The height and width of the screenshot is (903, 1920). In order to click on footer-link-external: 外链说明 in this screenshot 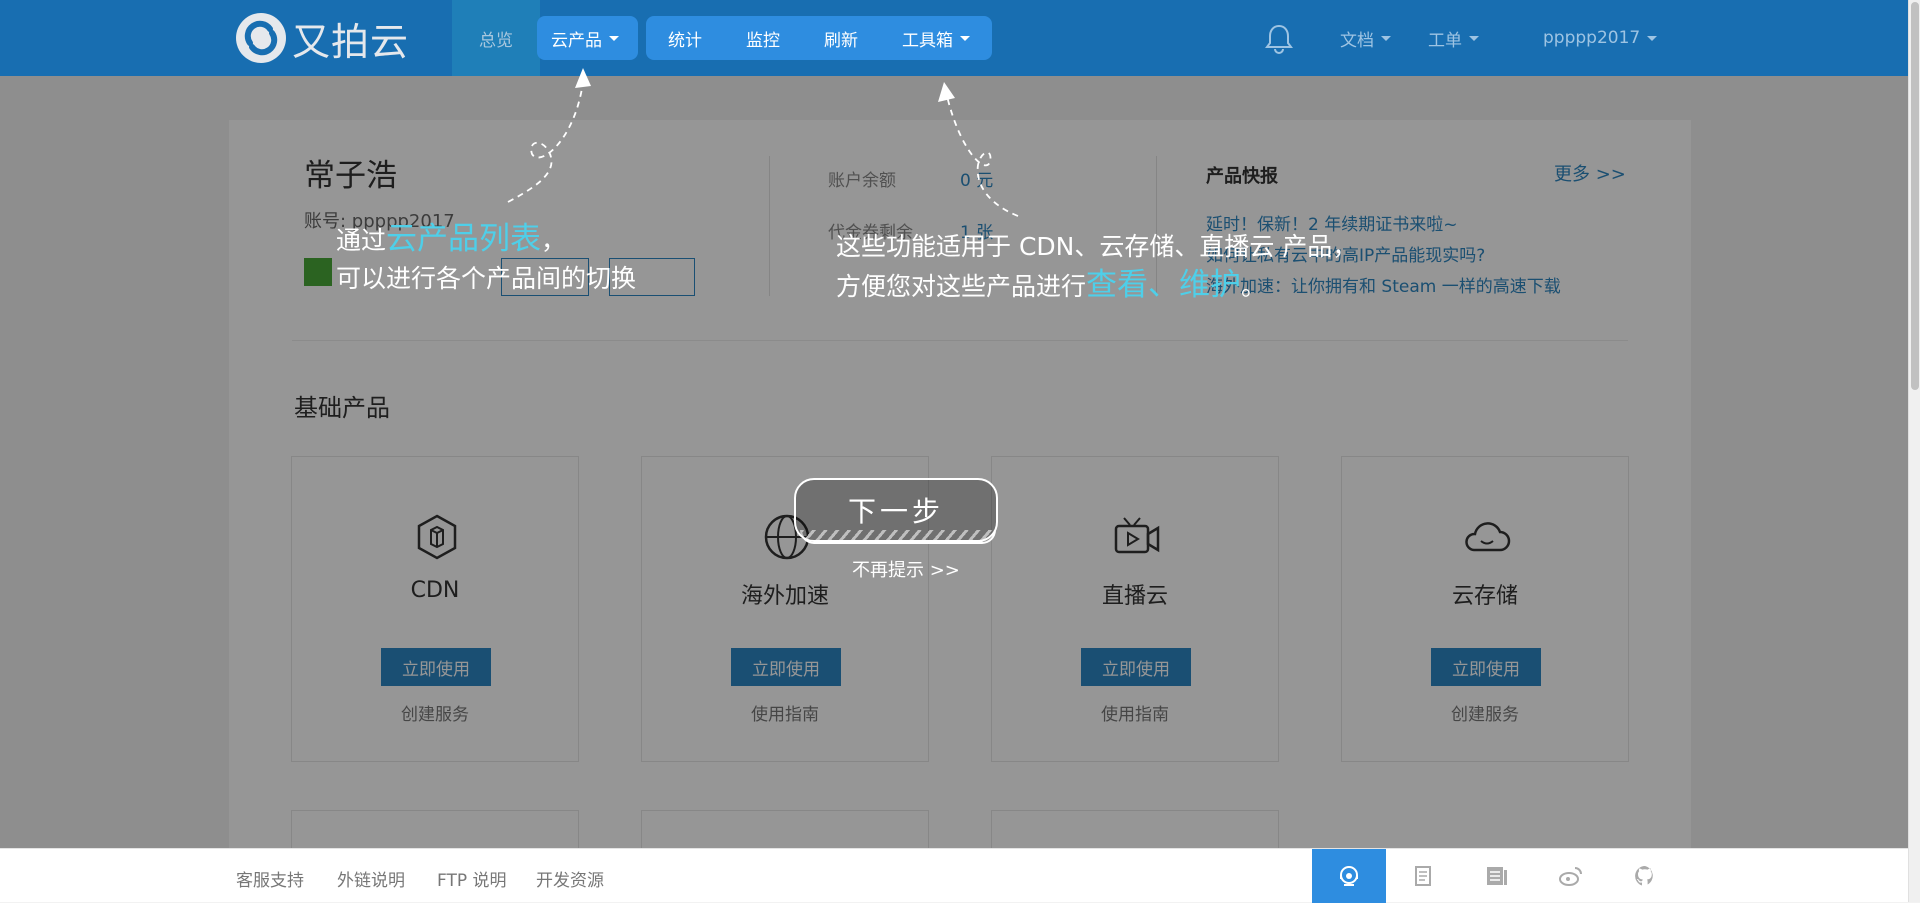, I will do `click(371, 878)`.